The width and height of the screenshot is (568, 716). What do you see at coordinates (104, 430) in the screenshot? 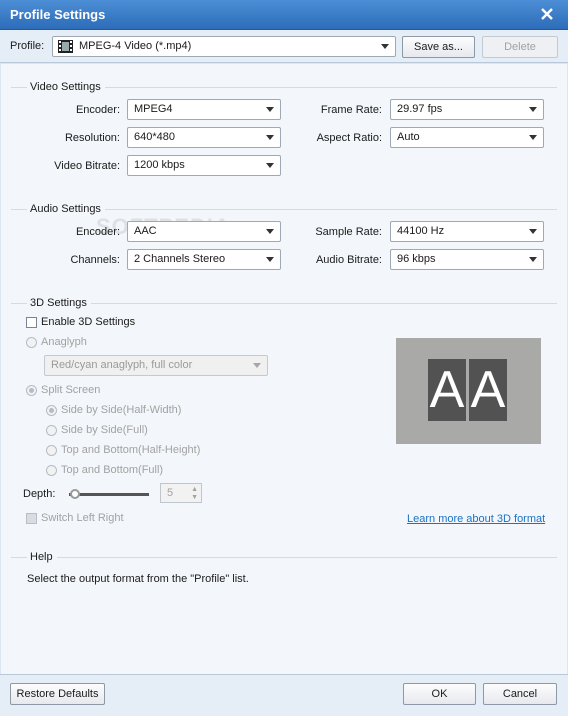
I see `side-by-side-full-label: Side by Side(Full)` at bounding box center [104, 430].